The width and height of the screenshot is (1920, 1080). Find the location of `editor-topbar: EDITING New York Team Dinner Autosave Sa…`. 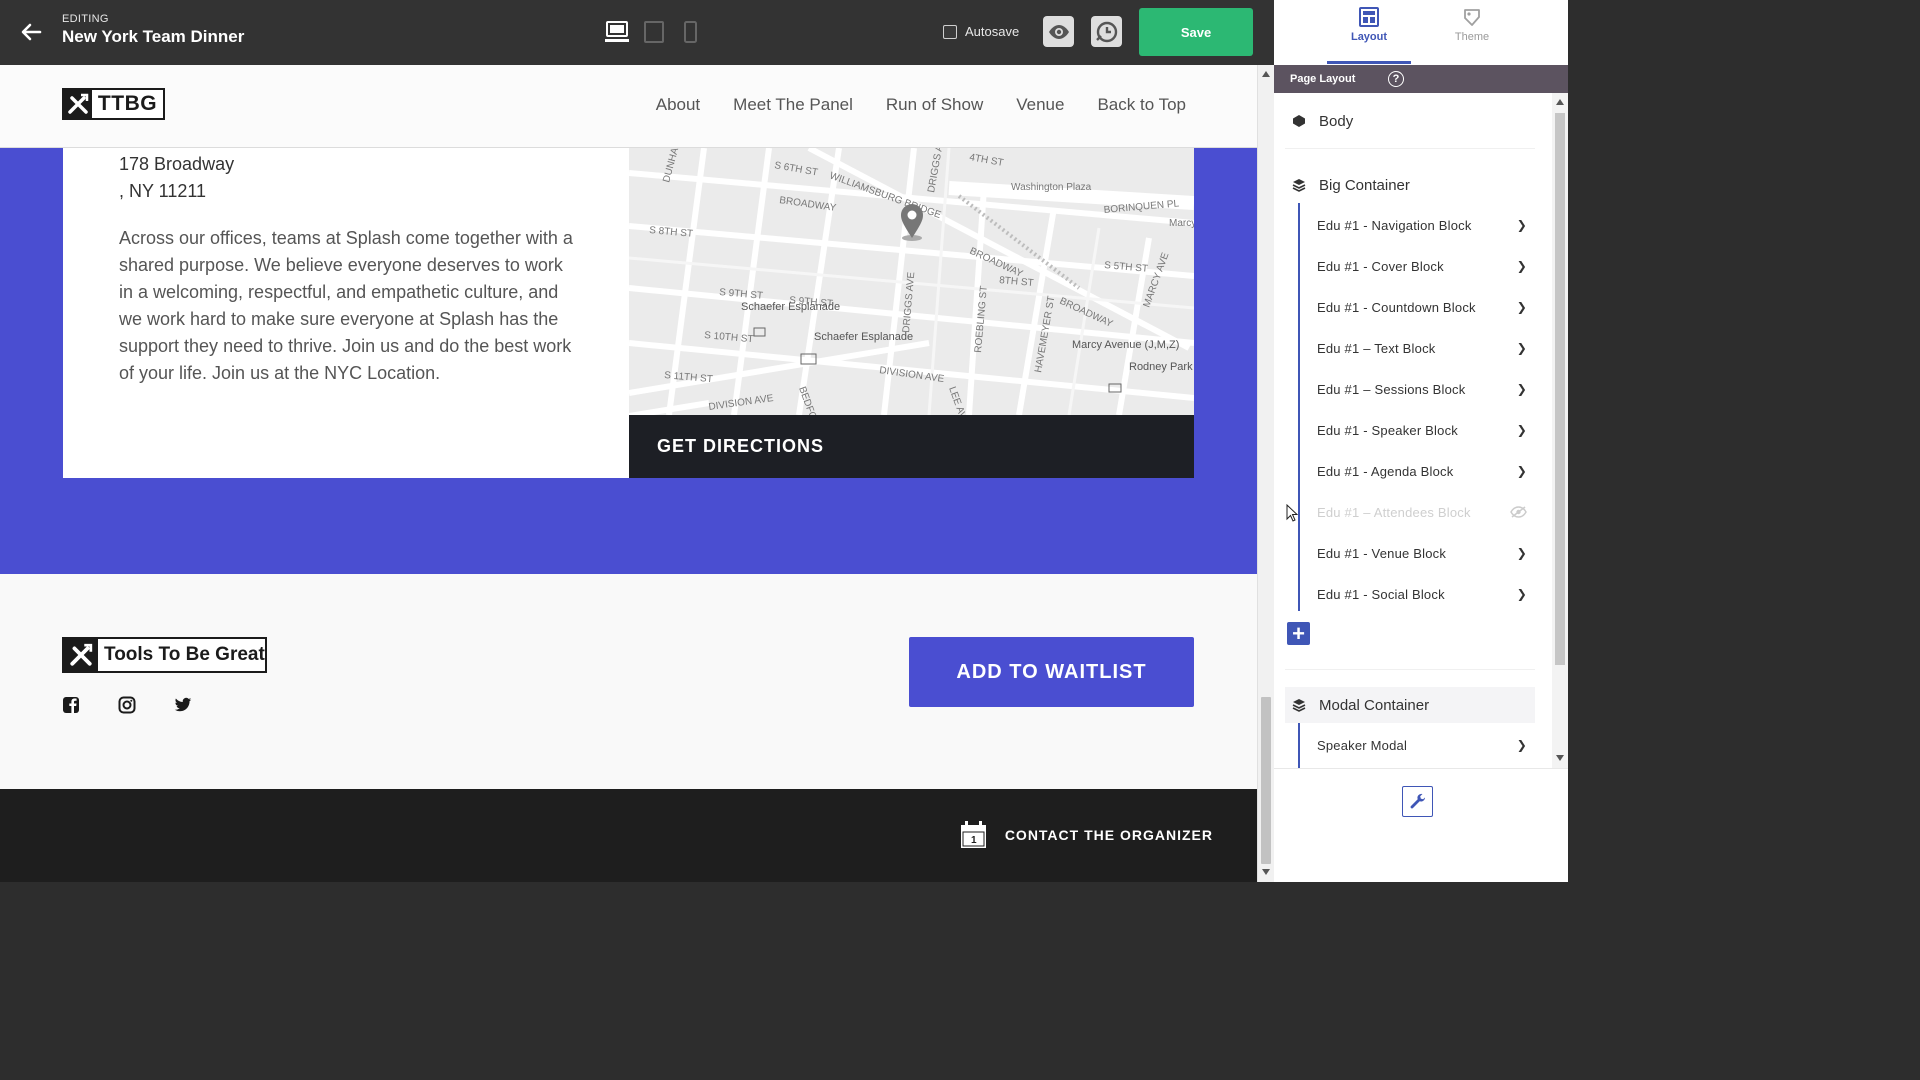

editor-topbar: EDITING New York Team Dinner Autosave Sa… is located at coordinates (637, 32).